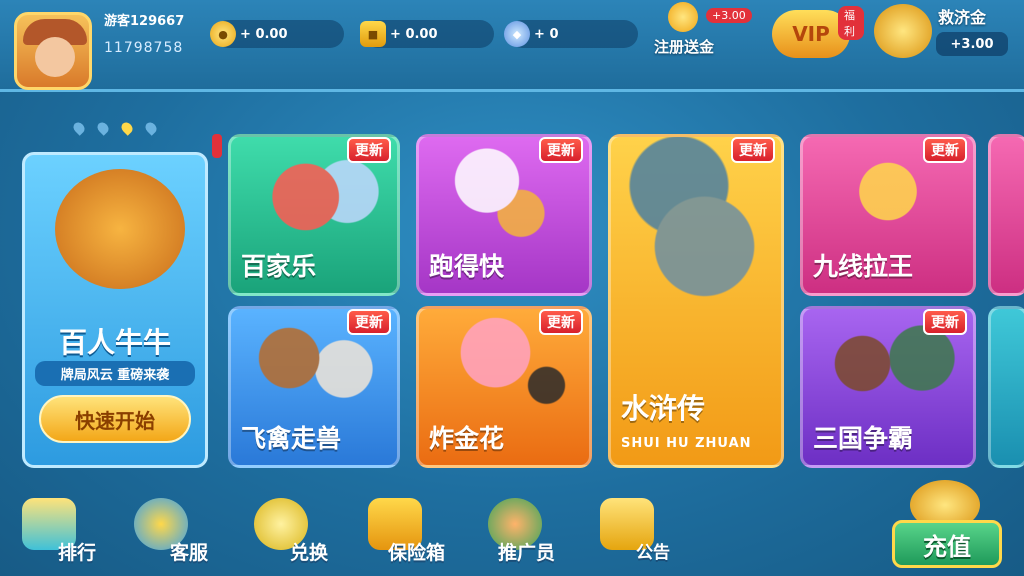 The image size is (1024, 576). I want to click on username: 游客129667, so click(144, 21).